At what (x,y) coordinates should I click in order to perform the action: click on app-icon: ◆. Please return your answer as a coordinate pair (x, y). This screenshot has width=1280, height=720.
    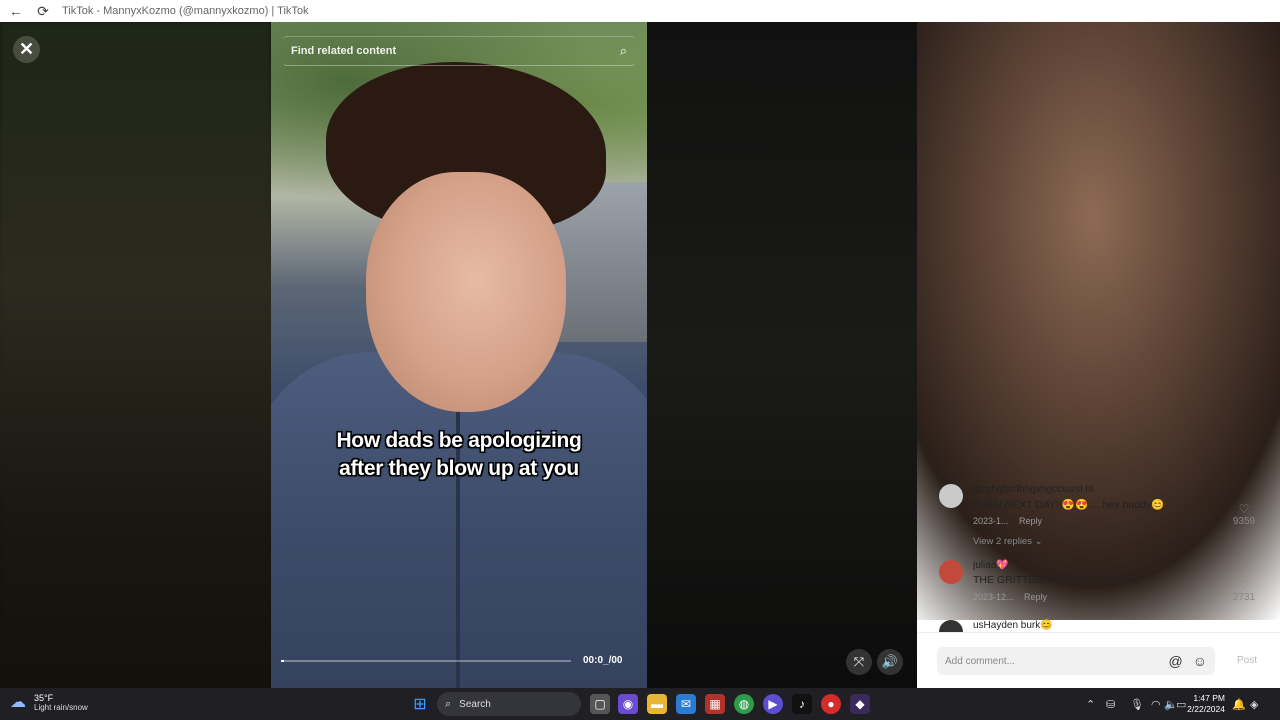
    Looking at the image, I should click on (860, 704).